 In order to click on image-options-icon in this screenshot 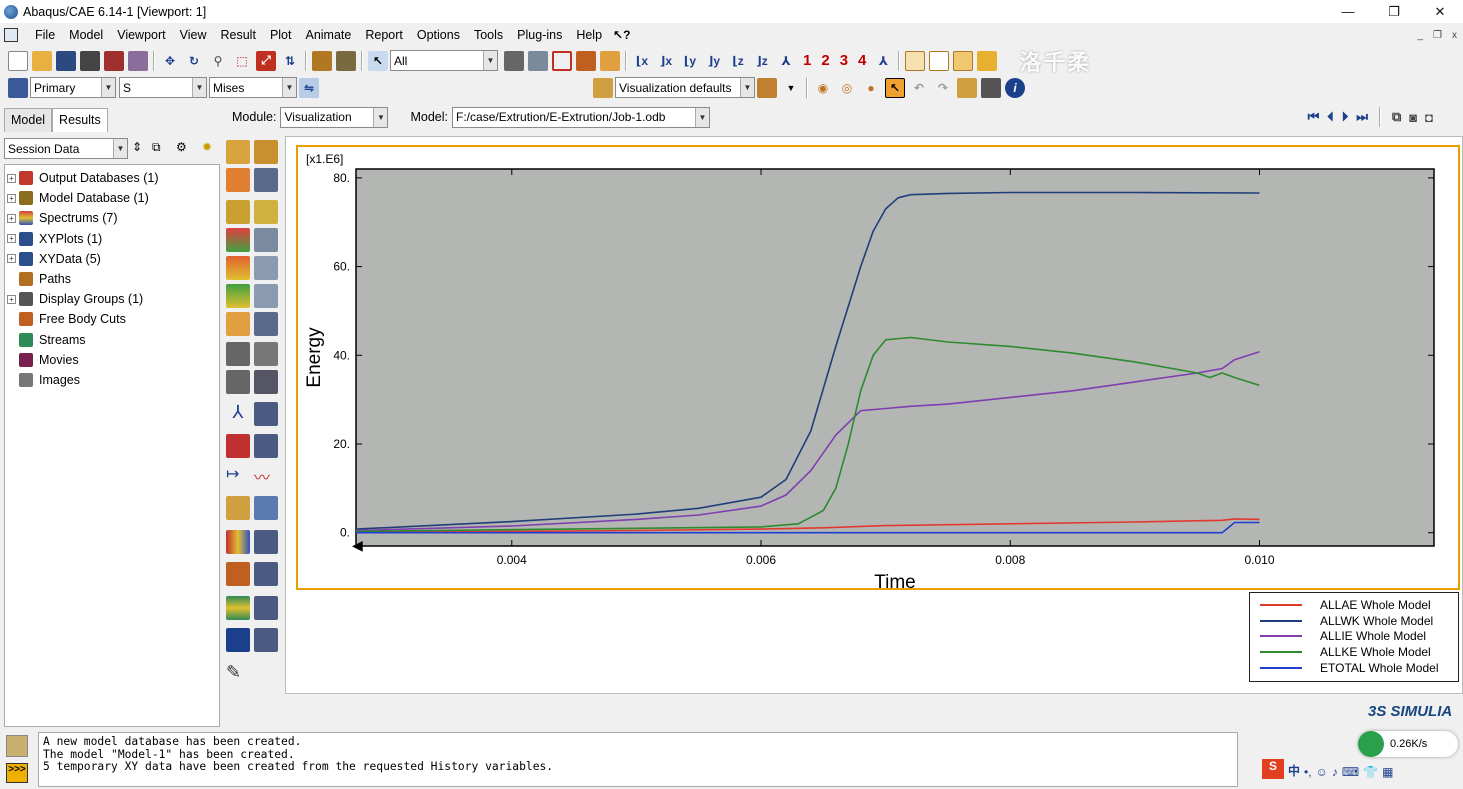, I will do `click(991, 87)`.